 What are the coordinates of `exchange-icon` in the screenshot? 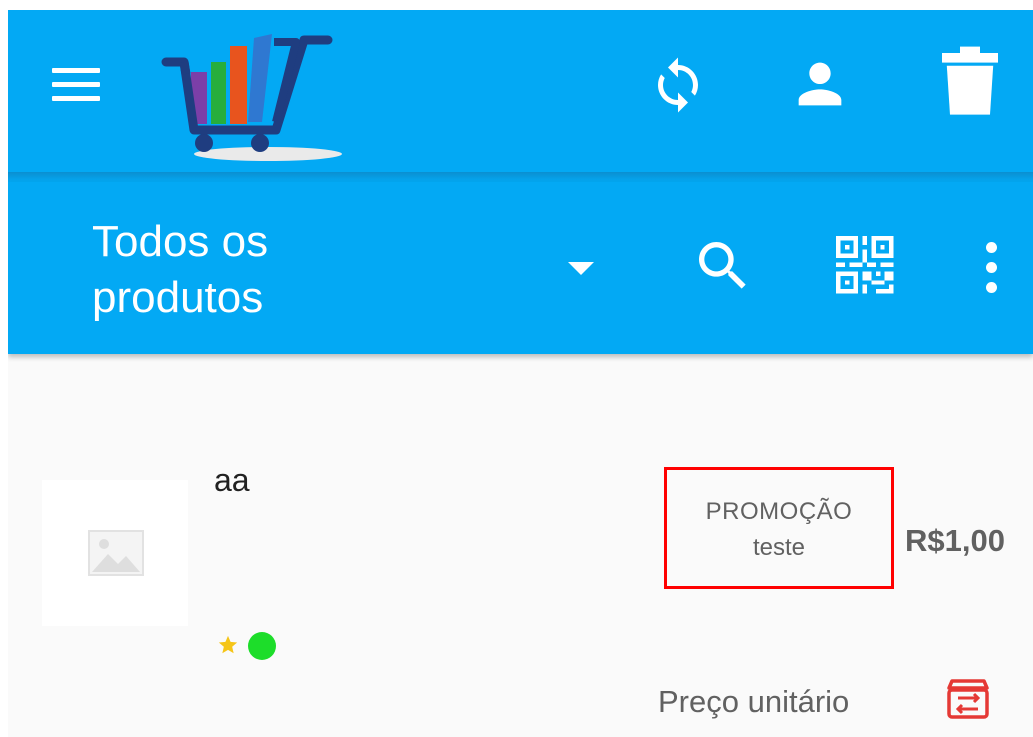 It's located at (968, 699).